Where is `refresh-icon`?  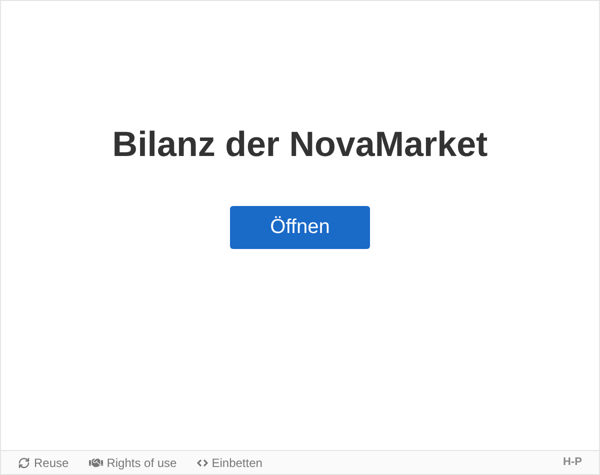
refresh-icon is located at coordinates (24, 462).